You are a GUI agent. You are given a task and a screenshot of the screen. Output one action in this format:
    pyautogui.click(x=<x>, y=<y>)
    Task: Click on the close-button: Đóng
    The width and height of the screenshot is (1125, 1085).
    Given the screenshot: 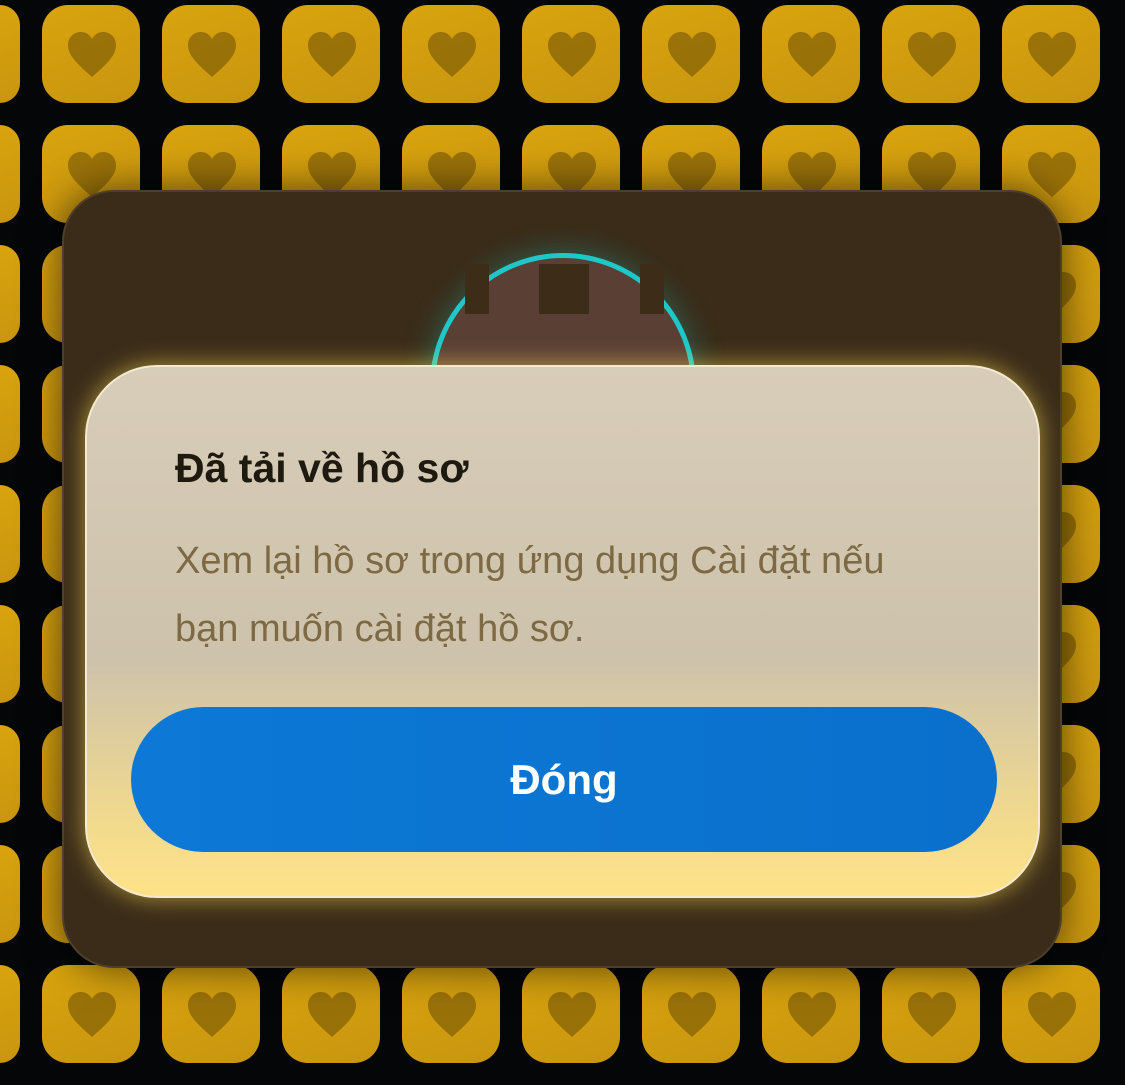 What is the action you would take?
    pyautogui.click(x=564, y=779)
    